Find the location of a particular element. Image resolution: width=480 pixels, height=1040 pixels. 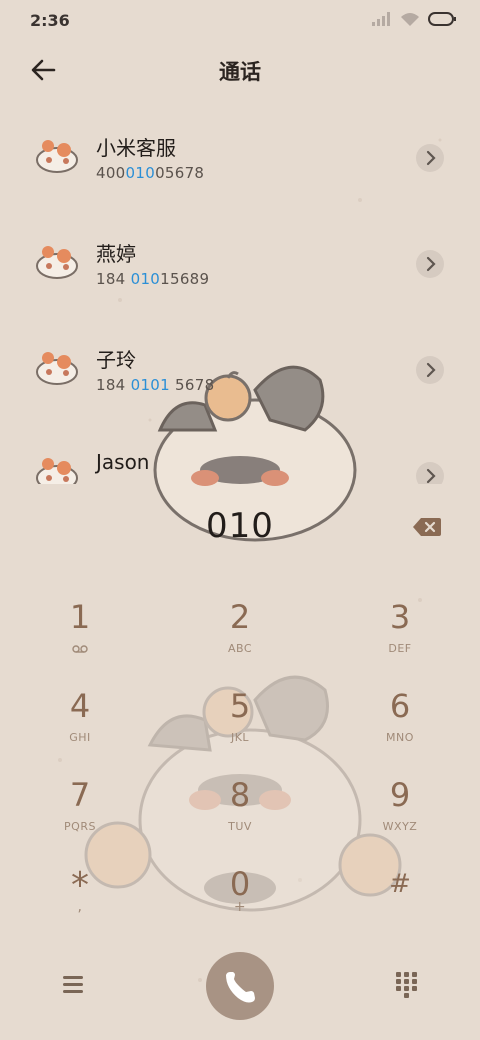

contact-name: Jason is located at coordinates (123, 462).